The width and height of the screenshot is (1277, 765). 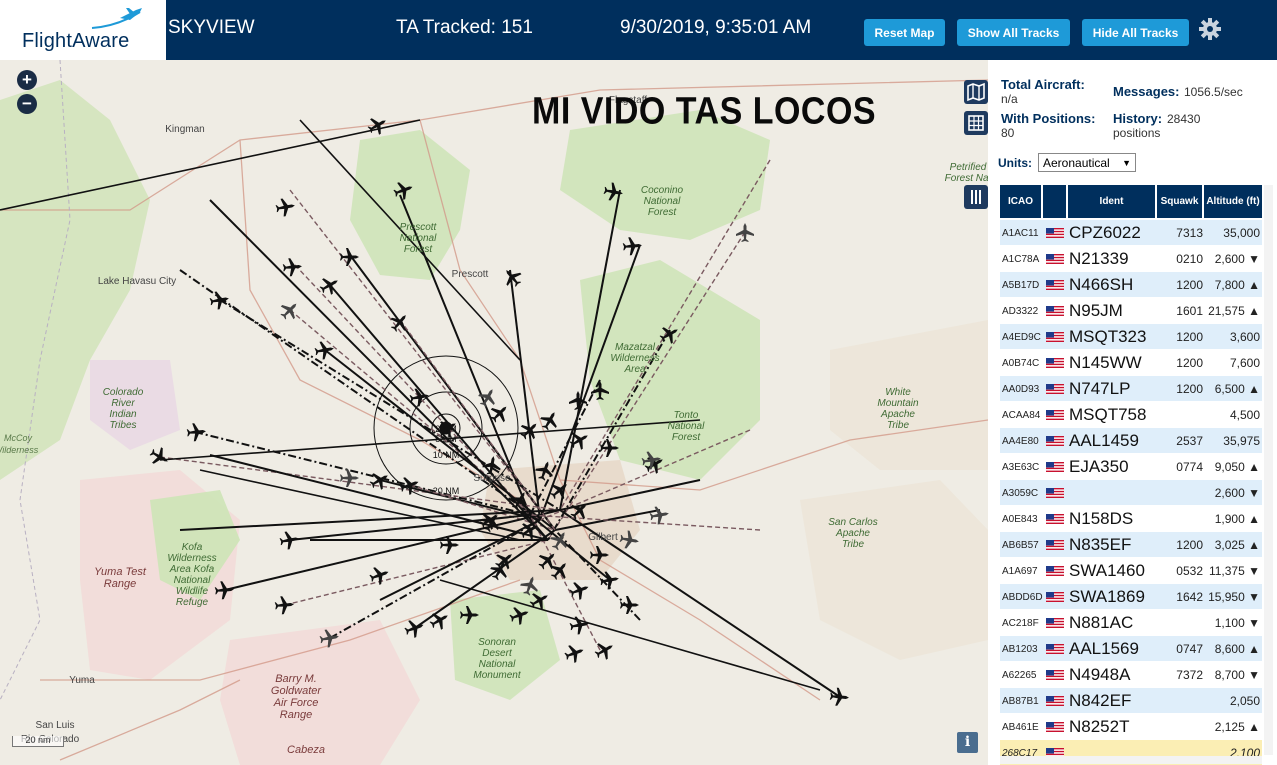 I want to click on cell-altitude: 7,600, so click(x=1244, y=363).